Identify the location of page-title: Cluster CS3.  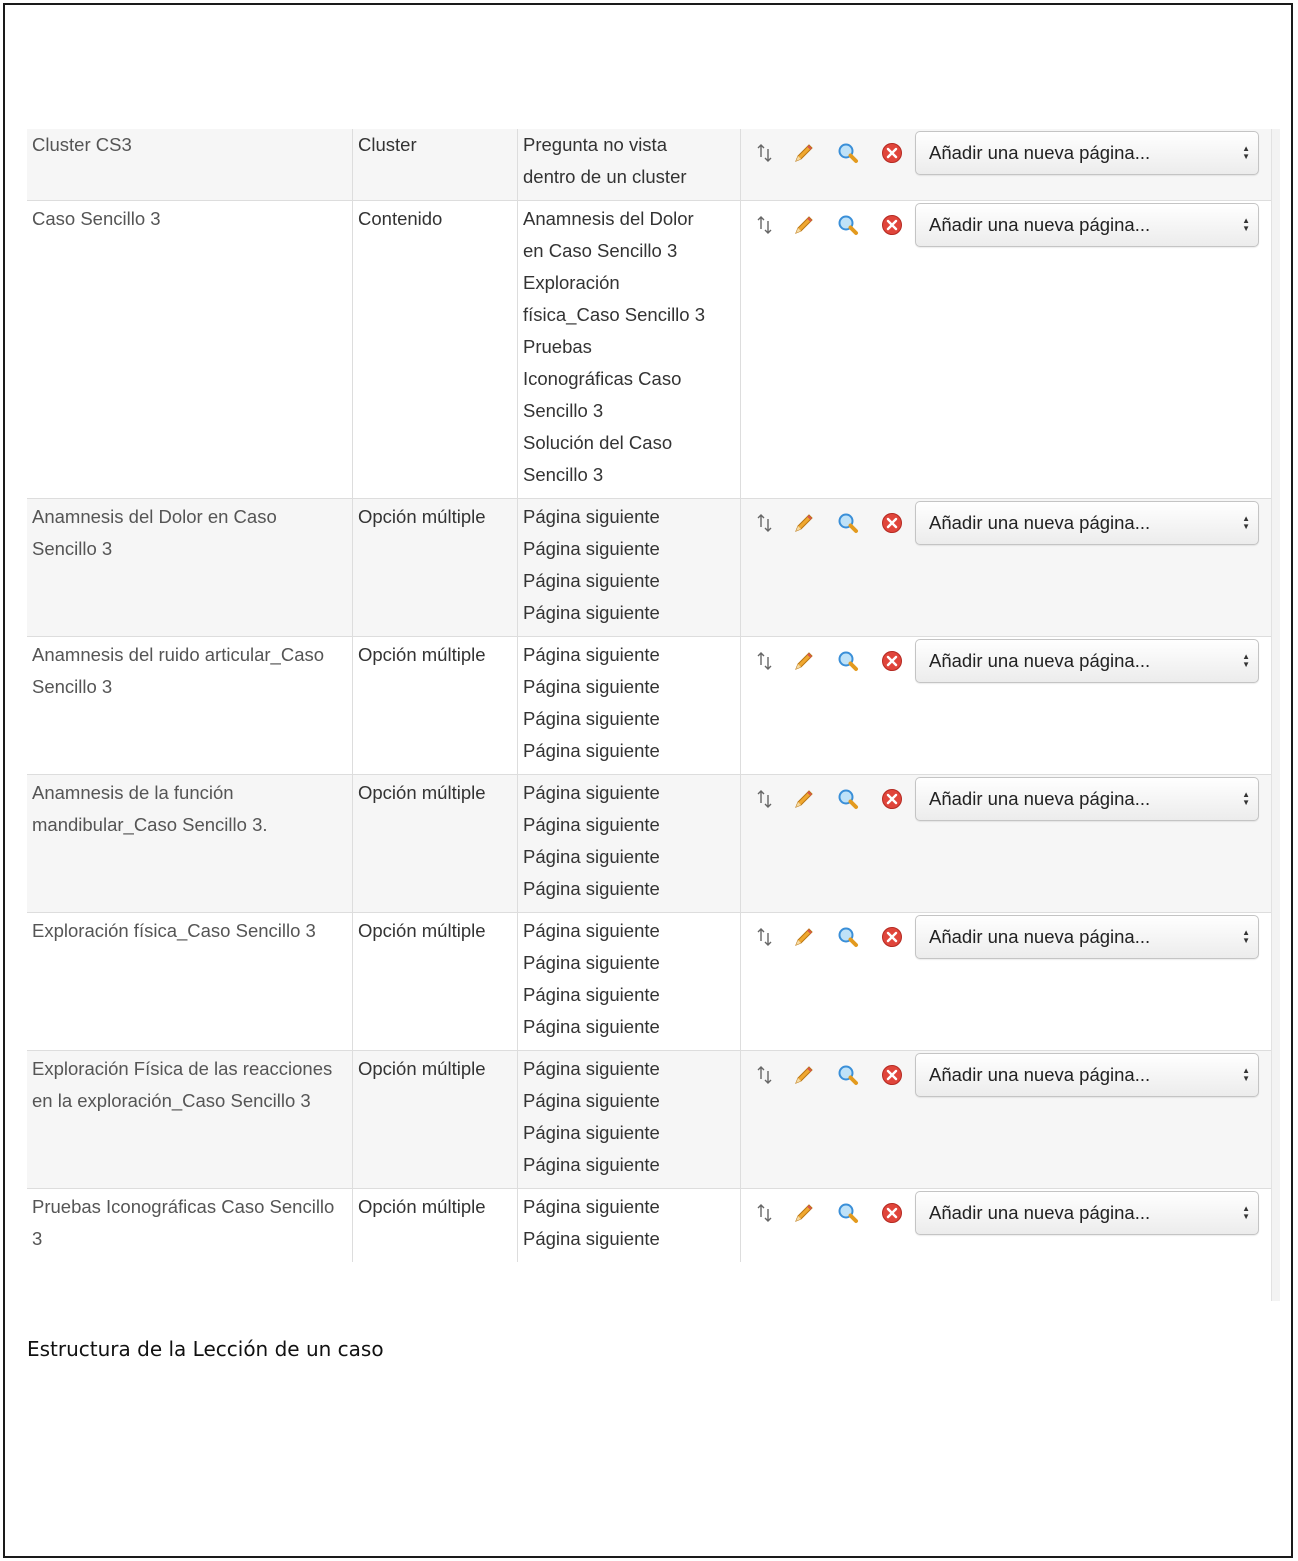
(190, 165).